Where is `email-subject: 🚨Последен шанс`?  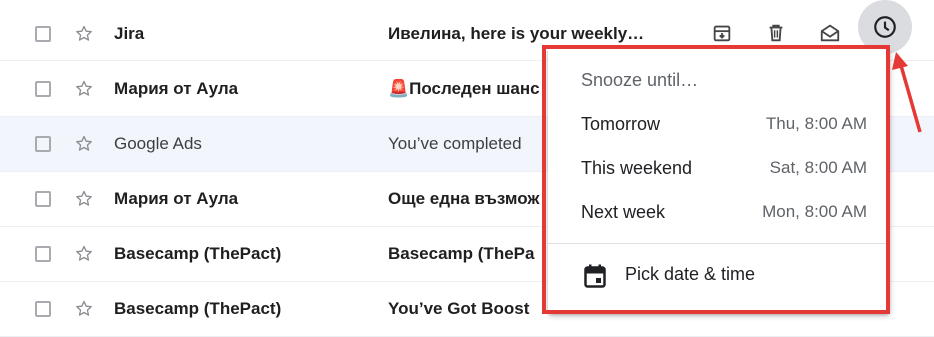
email-subject: 🚨Последен шанс is located at coordinates (464, 88).